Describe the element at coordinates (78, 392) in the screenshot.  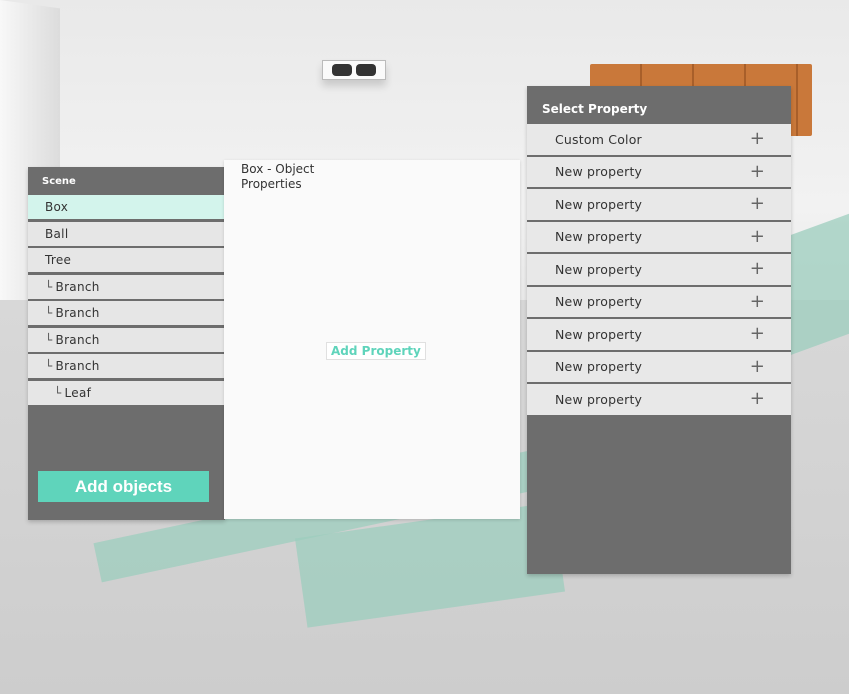
I see `scene-item-label: Leaf` at that location.